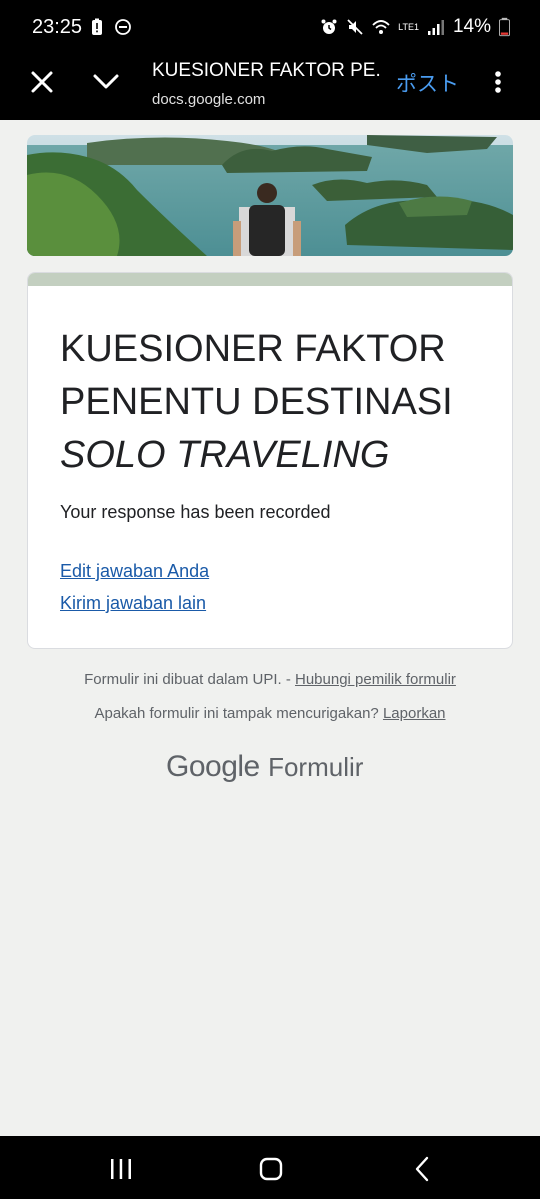  Describe the element at coordinates (270, 28) in the screenshot. I see `status-bar: 23:25 LTE1 14%` at that location.